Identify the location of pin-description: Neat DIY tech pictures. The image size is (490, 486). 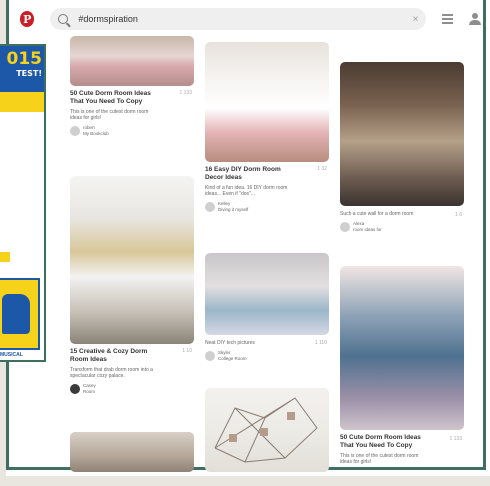
(230, 343).